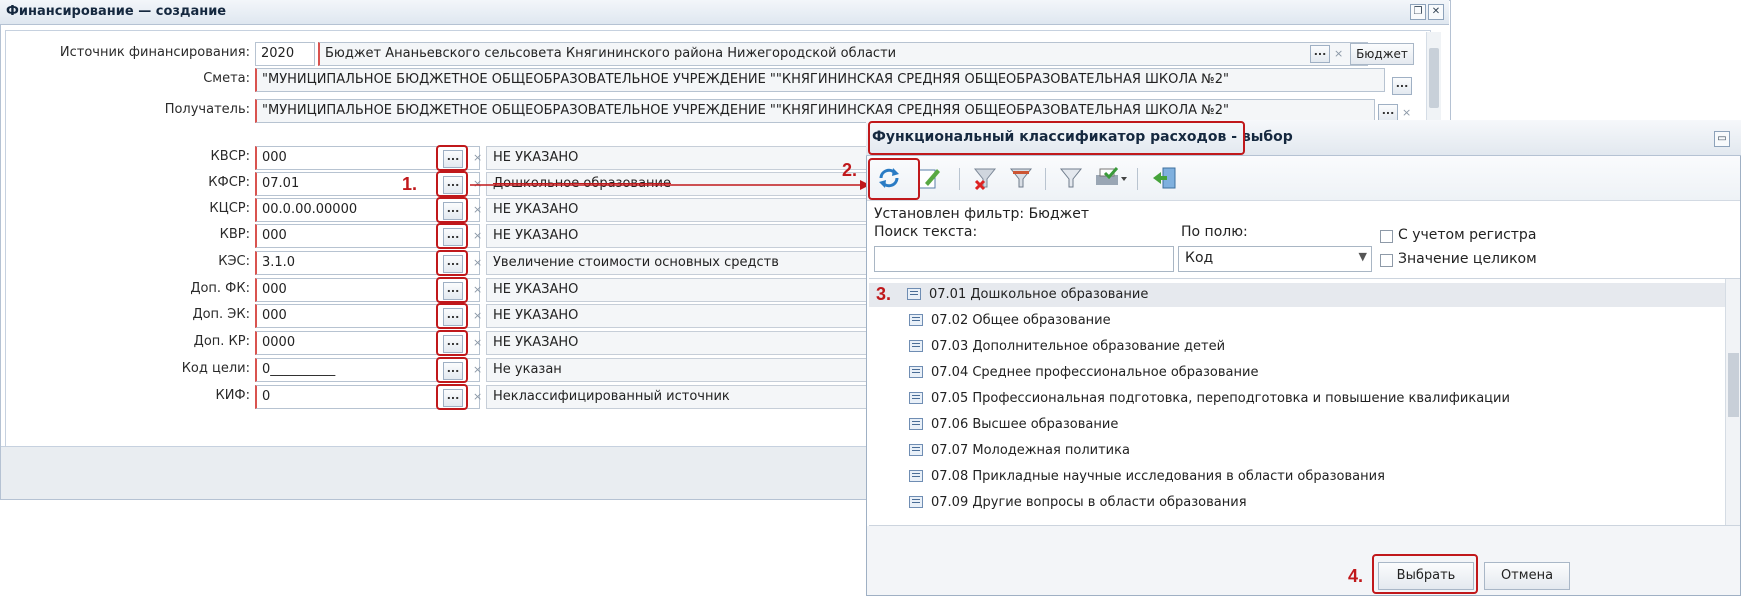  Describe the element at coordinates (1434, 78) in the screenshot. I see `scrollbar-thumb` at that location.